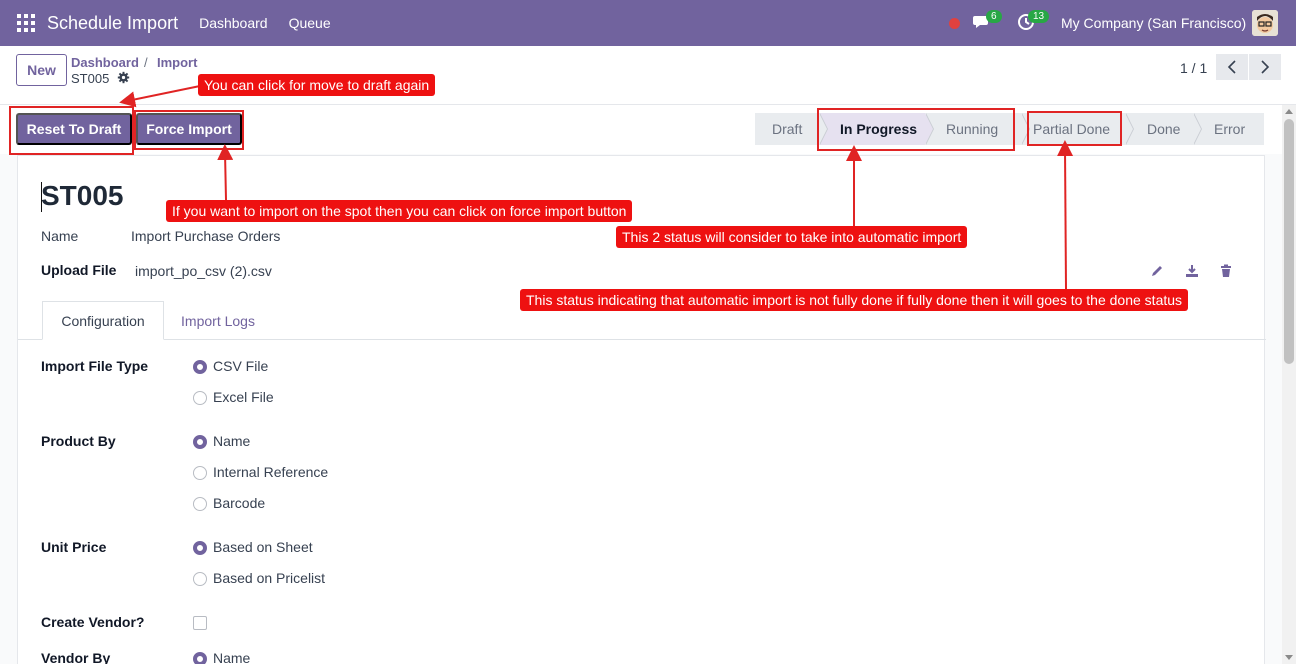 The width and height of the screenshot is (1296, 664). Describe the element at coordinates (200, 504) in the screenshot. I see `radio-barcode` at that location.